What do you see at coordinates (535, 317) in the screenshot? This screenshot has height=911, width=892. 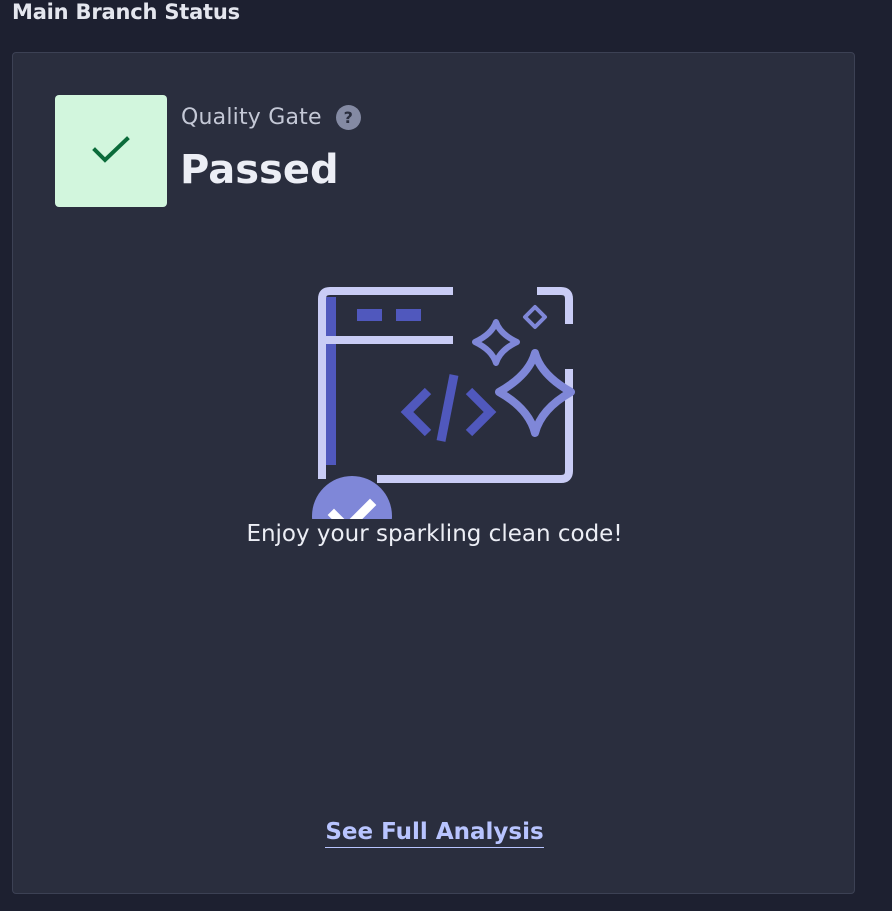 I see `sparkle-small` at bounding box center [535, 317].